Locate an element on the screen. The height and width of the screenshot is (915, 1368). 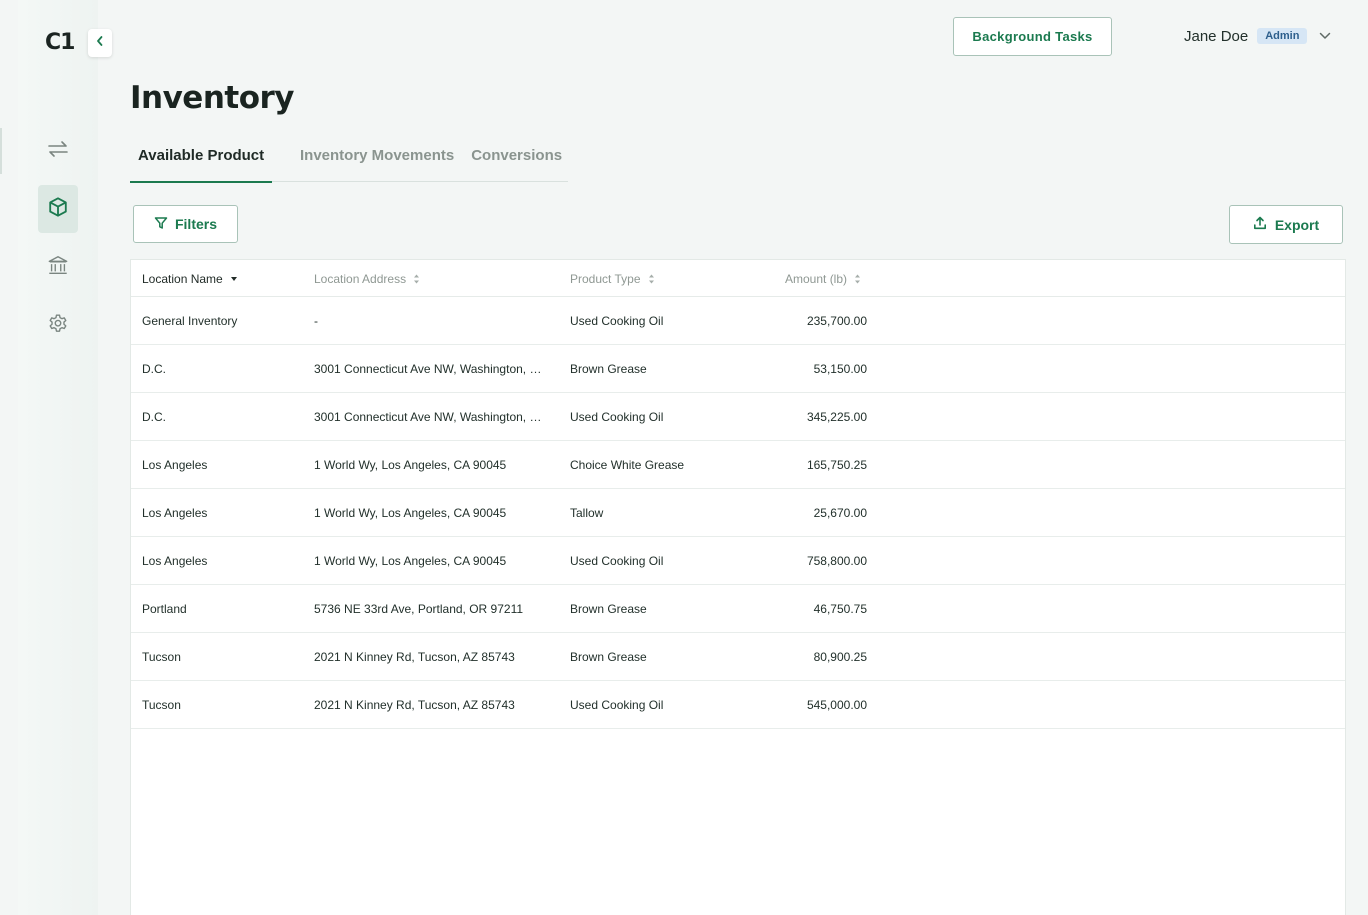
column-header-label: Product Type is located at coordinates (605, 278).